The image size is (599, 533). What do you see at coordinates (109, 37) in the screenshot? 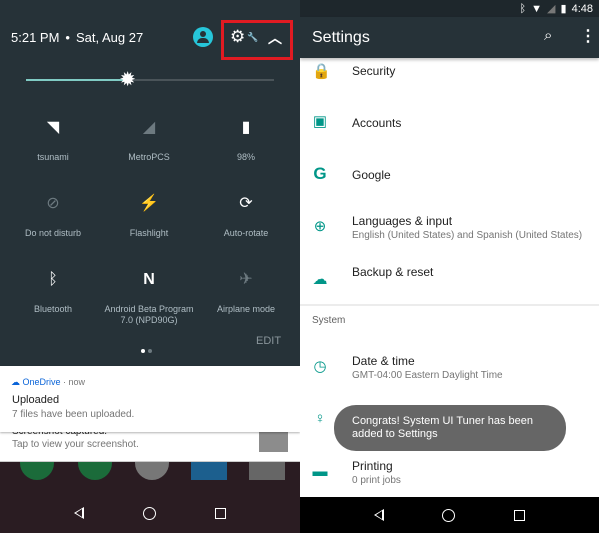
I see `qs-date: Sat, Aug 27` at bounding box center [109, 37].